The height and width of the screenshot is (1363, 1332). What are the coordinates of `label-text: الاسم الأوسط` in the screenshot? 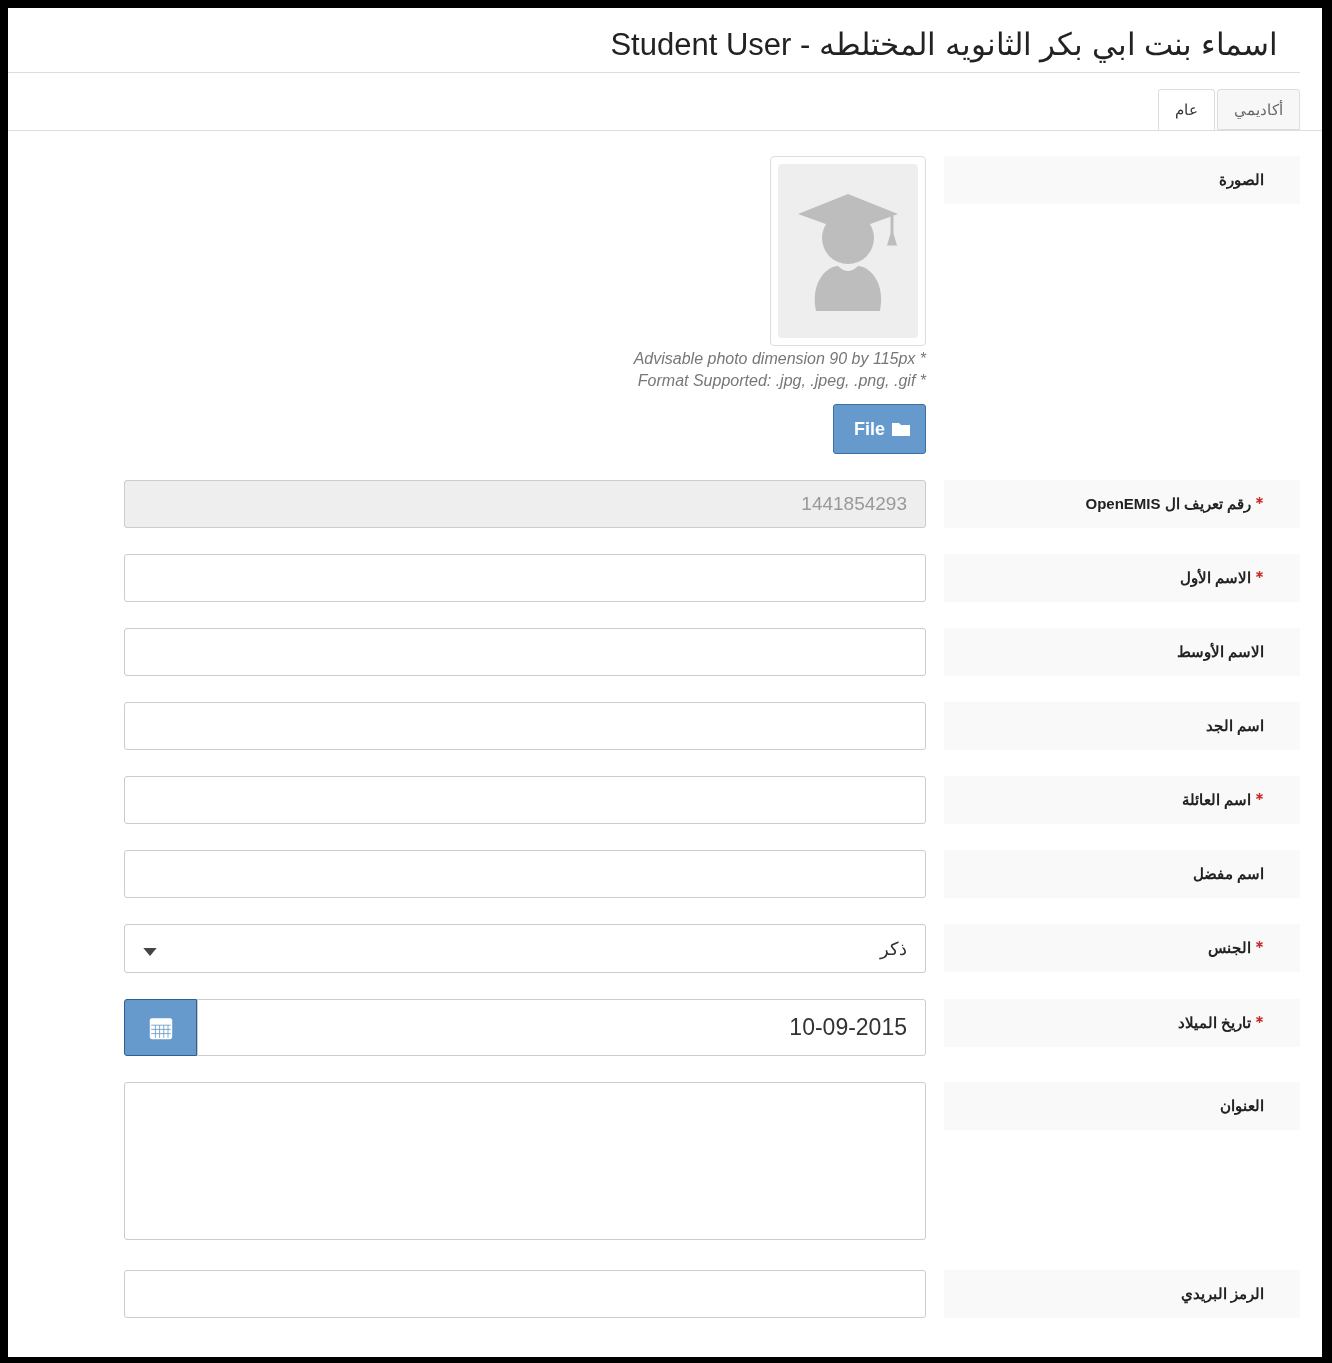 It's located at (1220, 652).